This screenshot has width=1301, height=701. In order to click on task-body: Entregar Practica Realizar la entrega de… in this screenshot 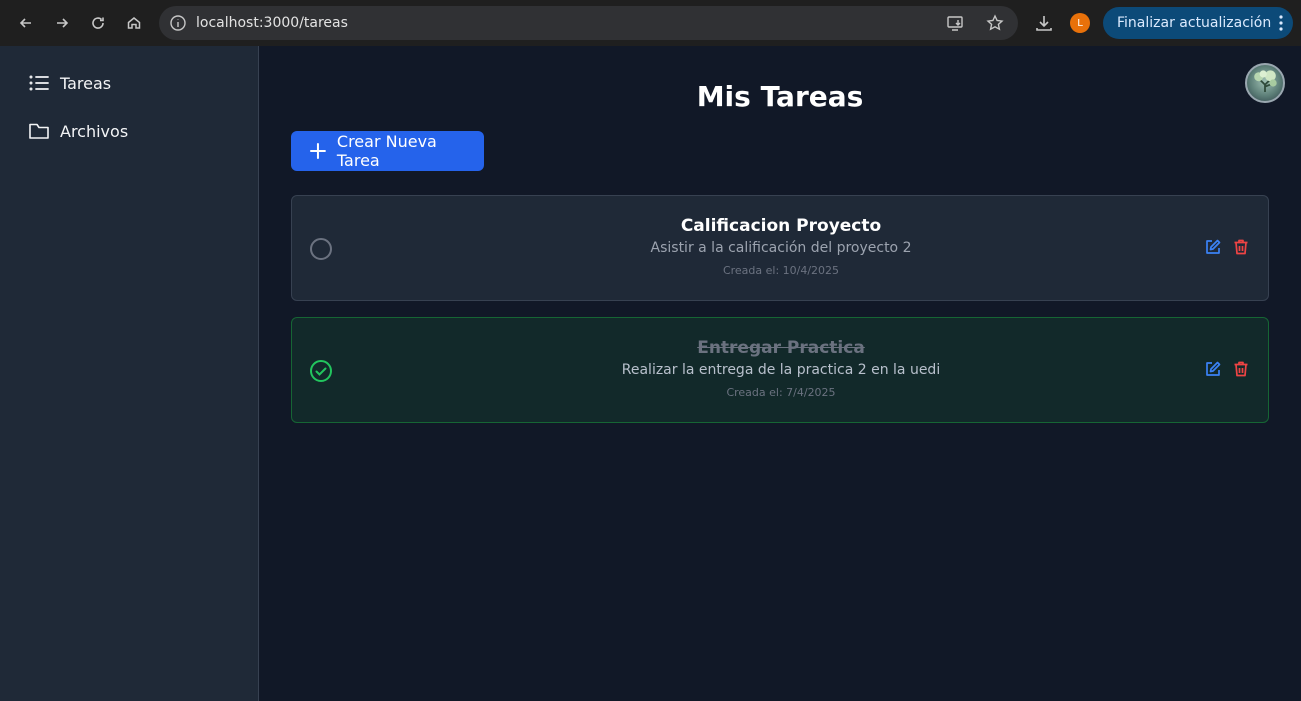, I will do `click(781, 368)`.